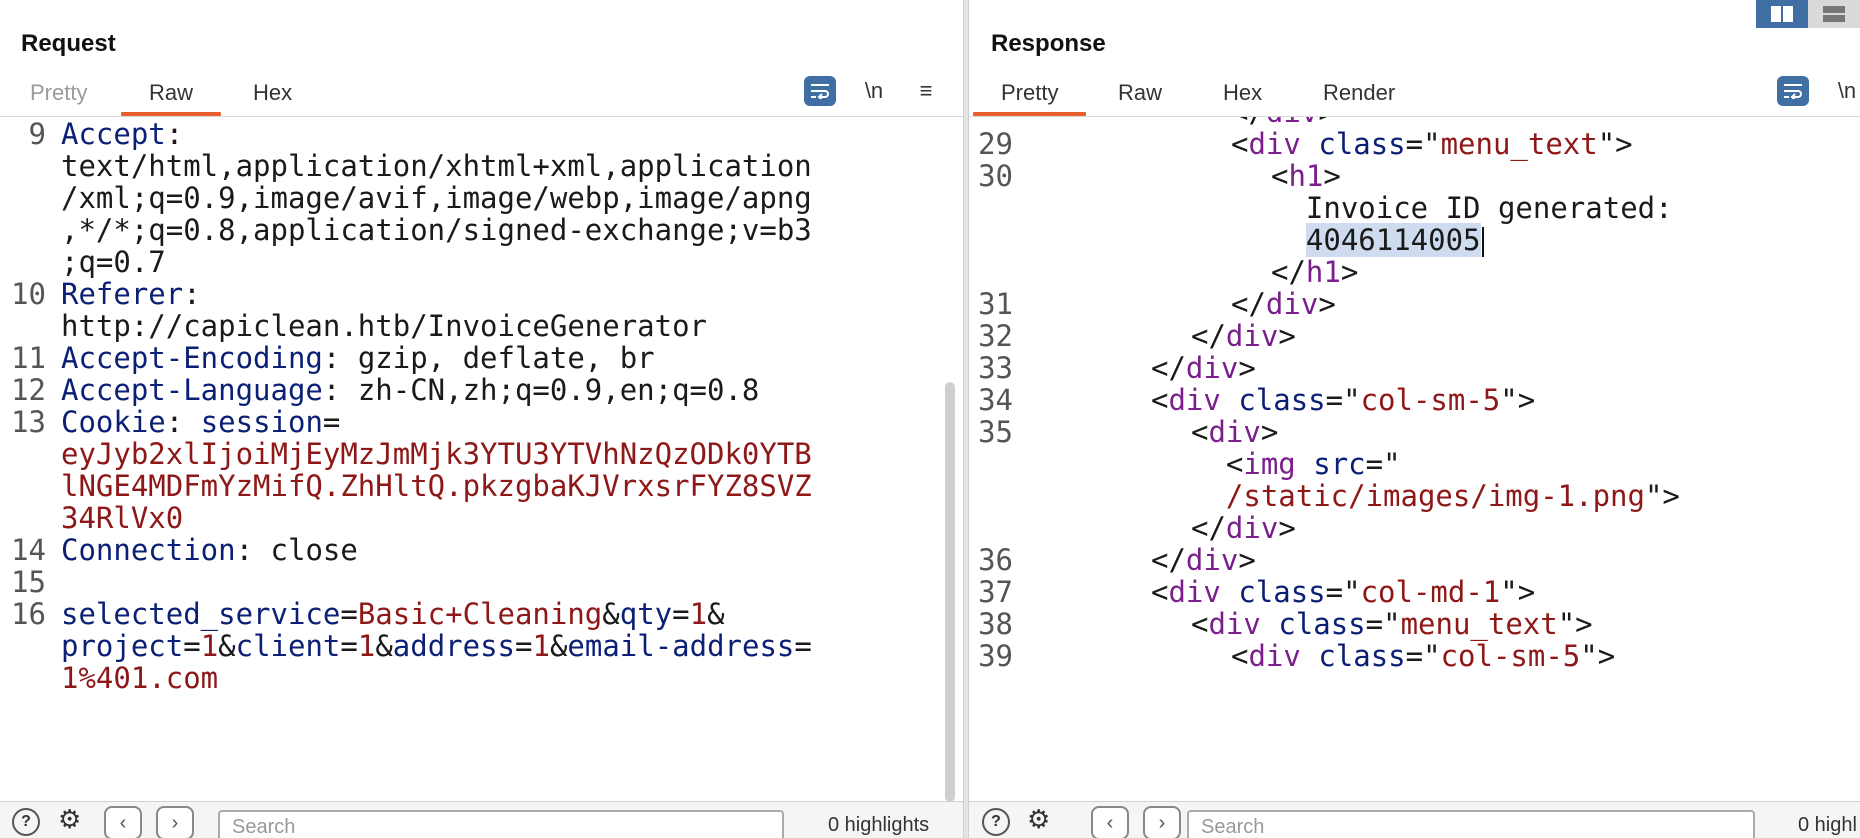 The image size is (1860, 838). I want to click on response-bottom-bar: ? ⚙ ‹ › Search 0 highl, so click(1414, 819).